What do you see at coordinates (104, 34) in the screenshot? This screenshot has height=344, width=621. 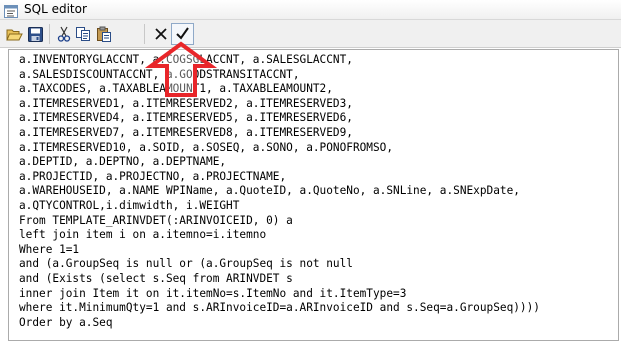 I see `paste-icon` at bounding box center [104, 34].